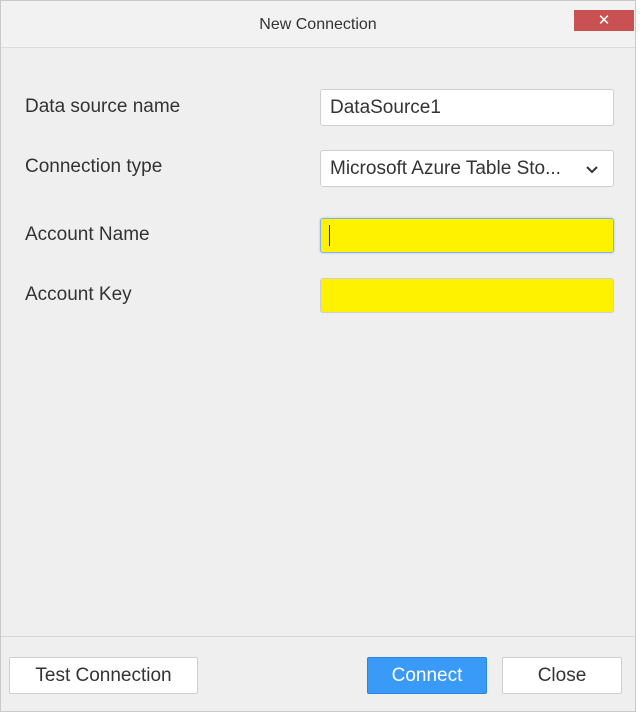 The image size is (643, 715). I want to click on chevron-down-icon, so click(592, 170).